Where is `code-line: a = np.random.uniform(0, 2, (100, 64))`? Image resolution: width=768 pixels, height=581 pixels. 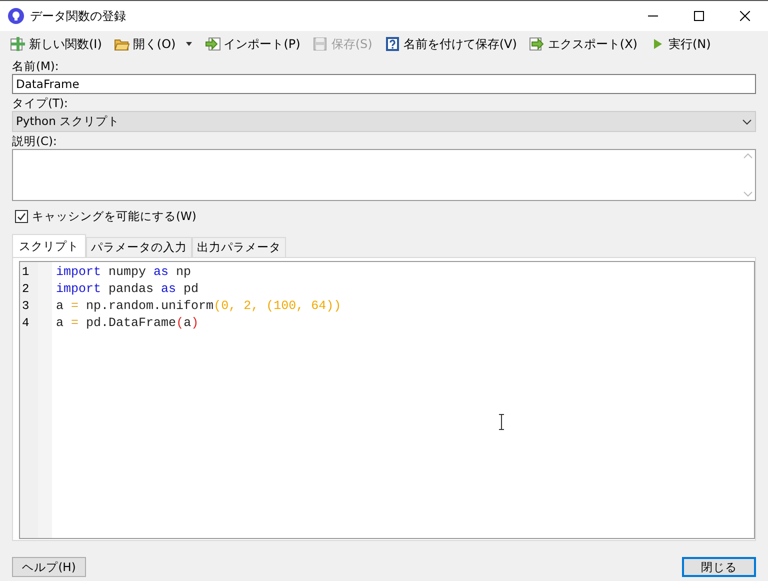 code-line: a = np.random.uniform(0, 2, (100, 64)) is located at coordinates (199, 306).